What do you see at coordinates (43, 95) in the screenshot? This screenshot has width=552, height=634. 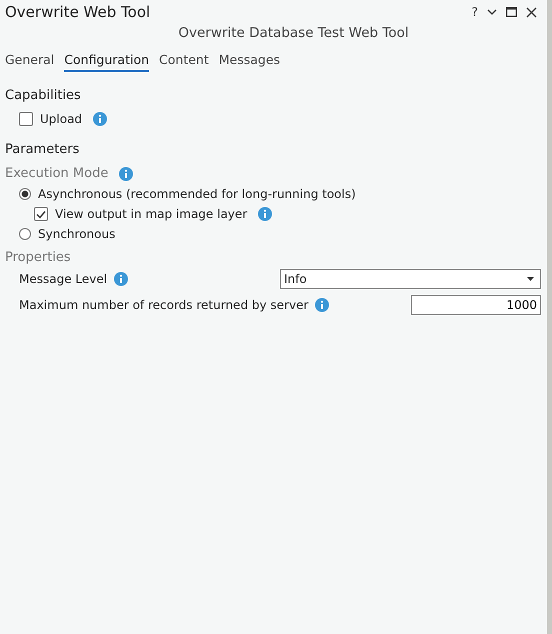 I see `section-heading: Capabilities` at bounding box center [43, 95].